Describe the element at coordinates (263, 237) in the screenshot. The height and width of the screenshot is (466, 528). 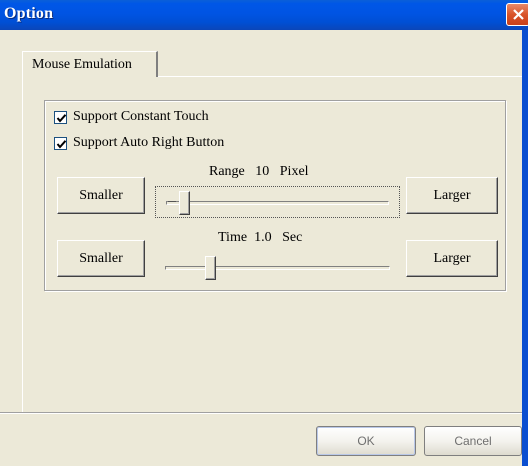
I see `time-value: 1.0` at that location.